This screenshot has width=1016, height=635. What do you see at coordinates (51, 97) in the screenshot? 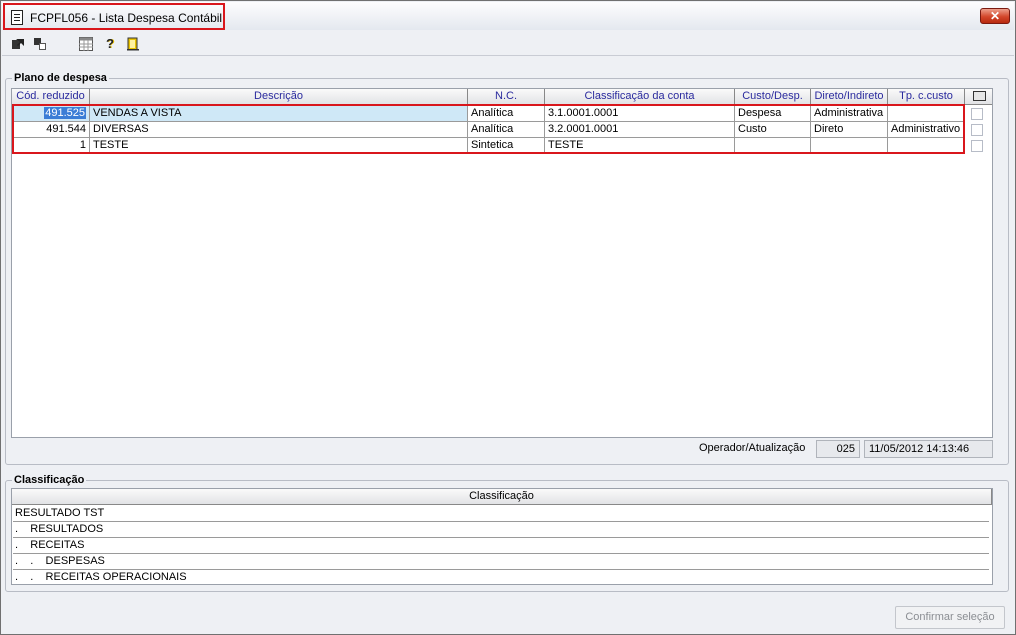
I see `col-cod-reduzido: Cód. reduzido` at bounding box center [51, 97].